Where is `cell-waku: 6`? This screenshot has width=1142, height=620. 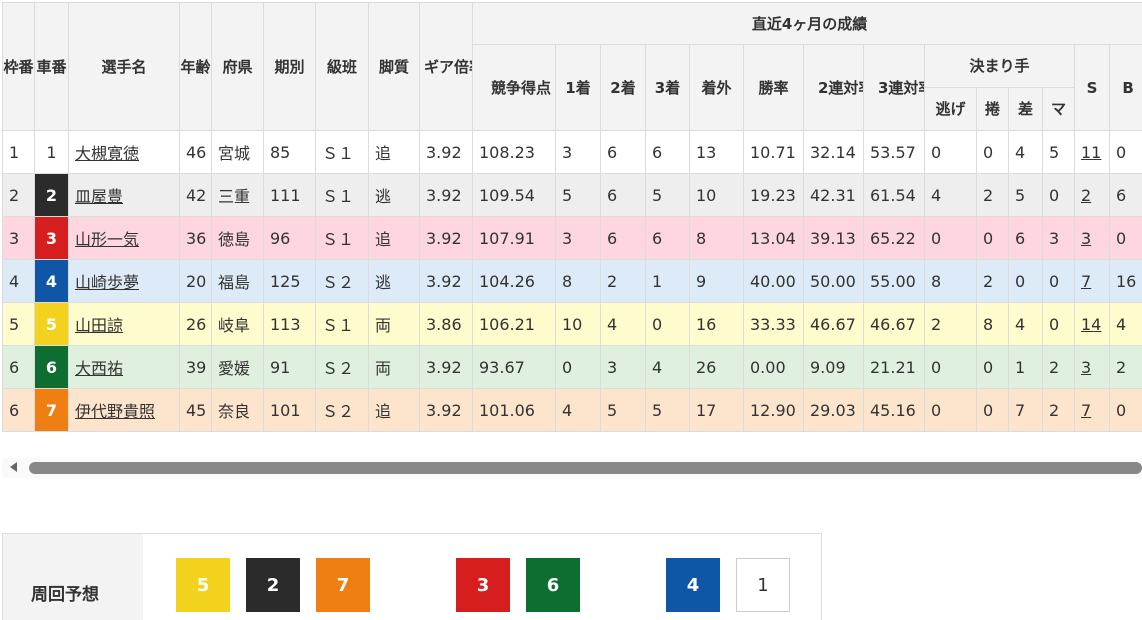
cell-waku: 6 is located at coordinates (18, 410).